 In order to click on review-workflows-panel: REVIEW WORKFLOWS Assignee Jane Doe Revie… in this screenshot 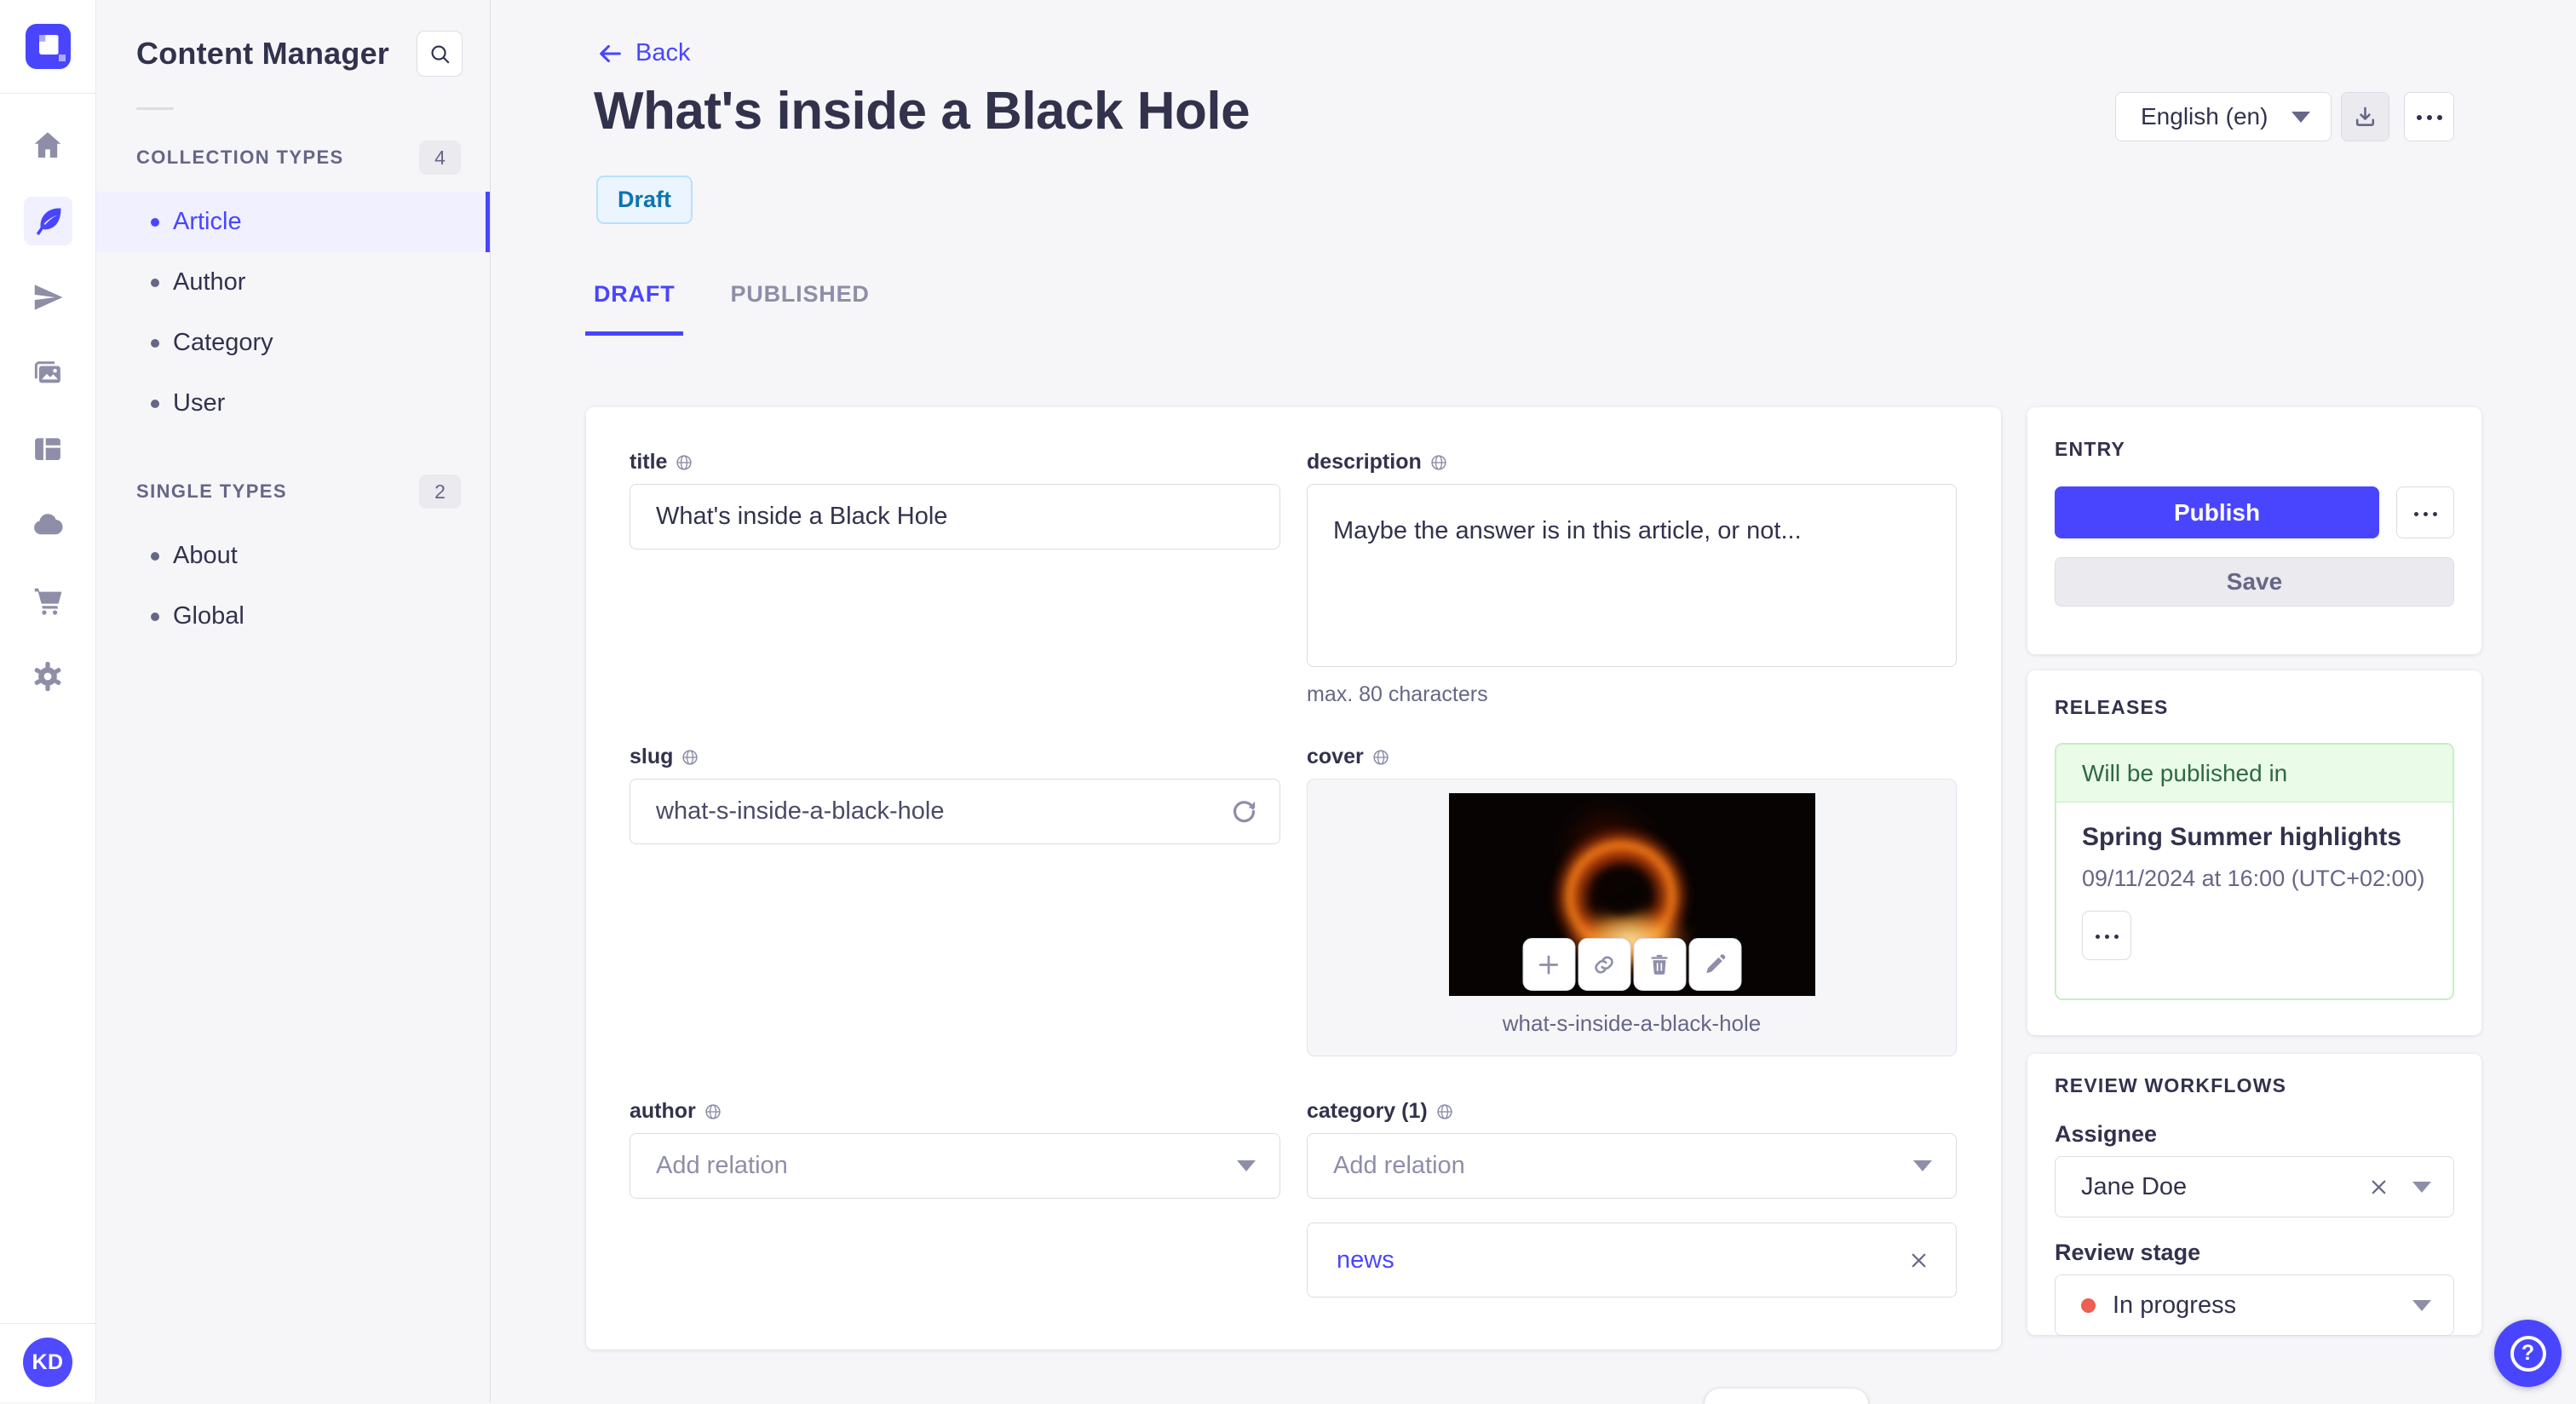, I will do `click(2254, 1195)`.